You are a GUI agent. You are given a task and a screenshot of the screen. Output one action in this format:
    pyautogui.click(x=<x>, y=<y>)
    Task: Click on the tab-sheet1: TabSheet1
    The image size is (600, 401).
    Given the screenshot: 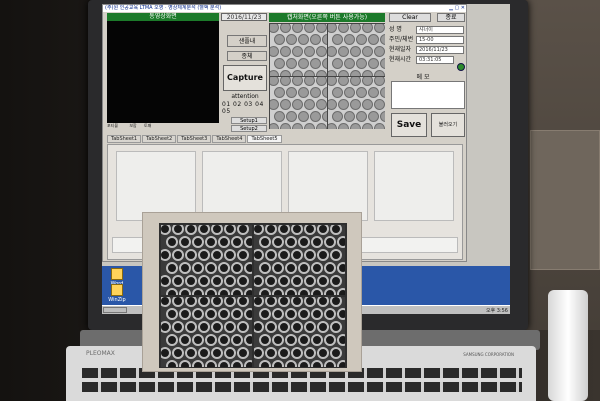 What is the action you would take?
    pyautogui.click(x=124, y=139)
    